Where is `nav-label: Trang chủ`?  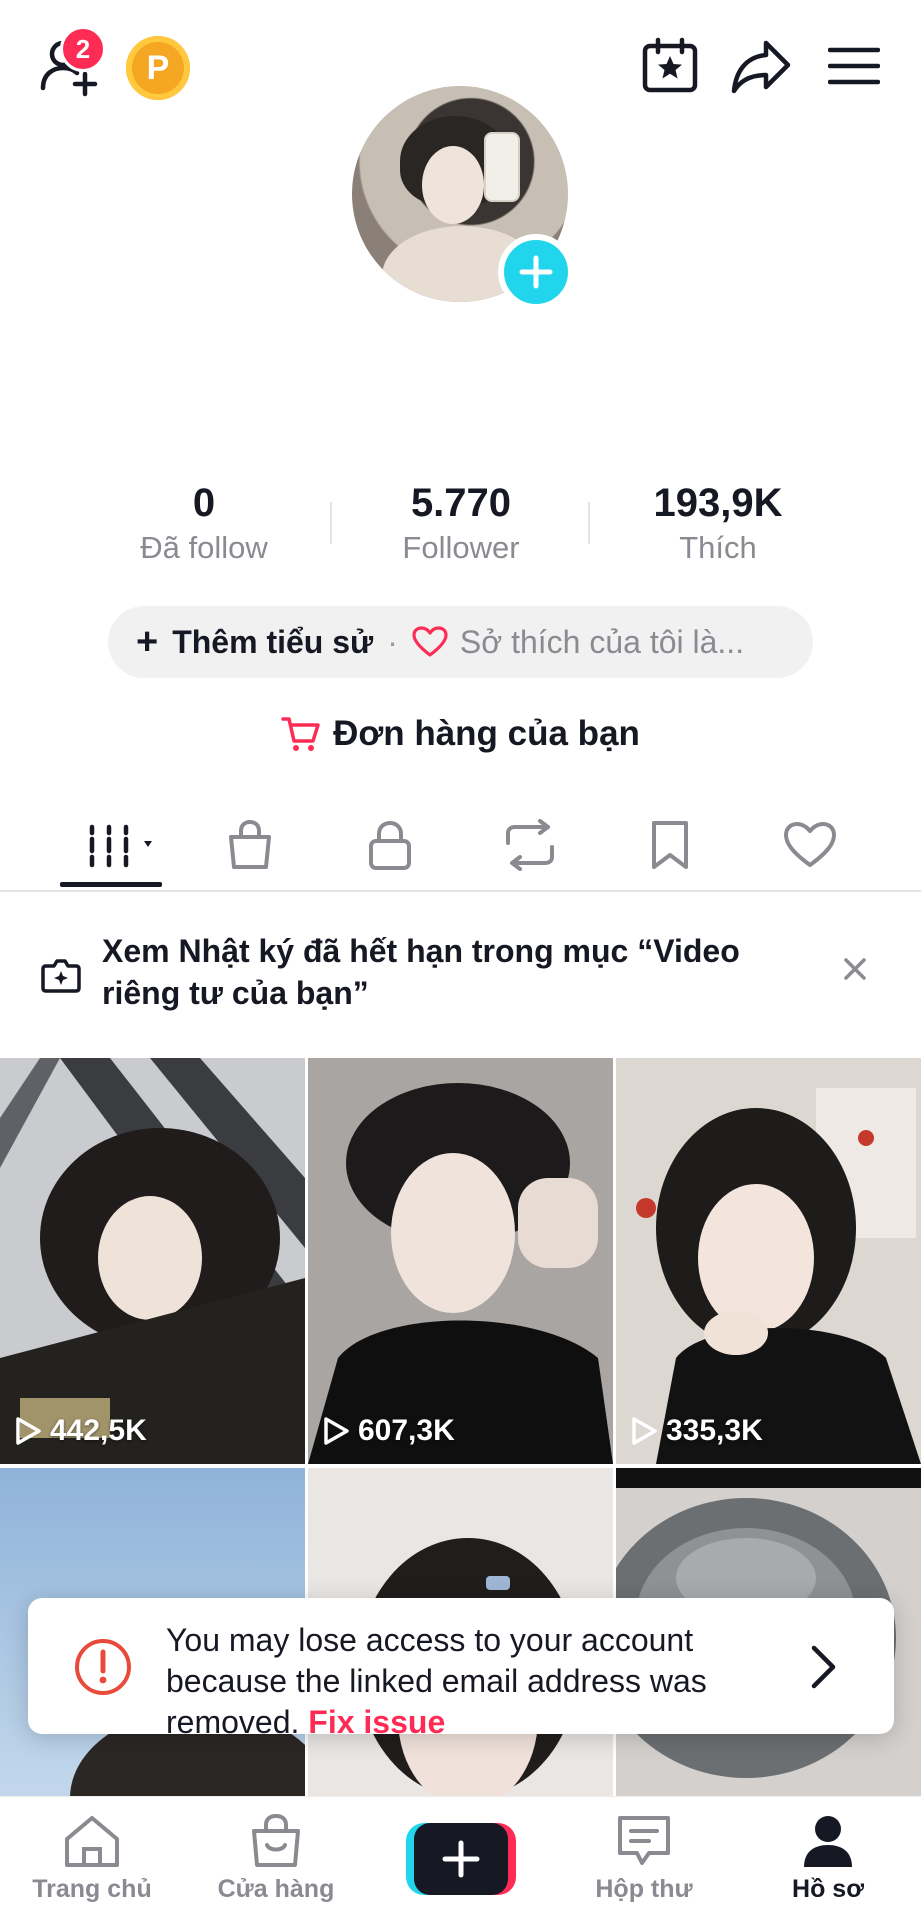 nav-label: Trang chủ is located at coordinates (92, 1889).